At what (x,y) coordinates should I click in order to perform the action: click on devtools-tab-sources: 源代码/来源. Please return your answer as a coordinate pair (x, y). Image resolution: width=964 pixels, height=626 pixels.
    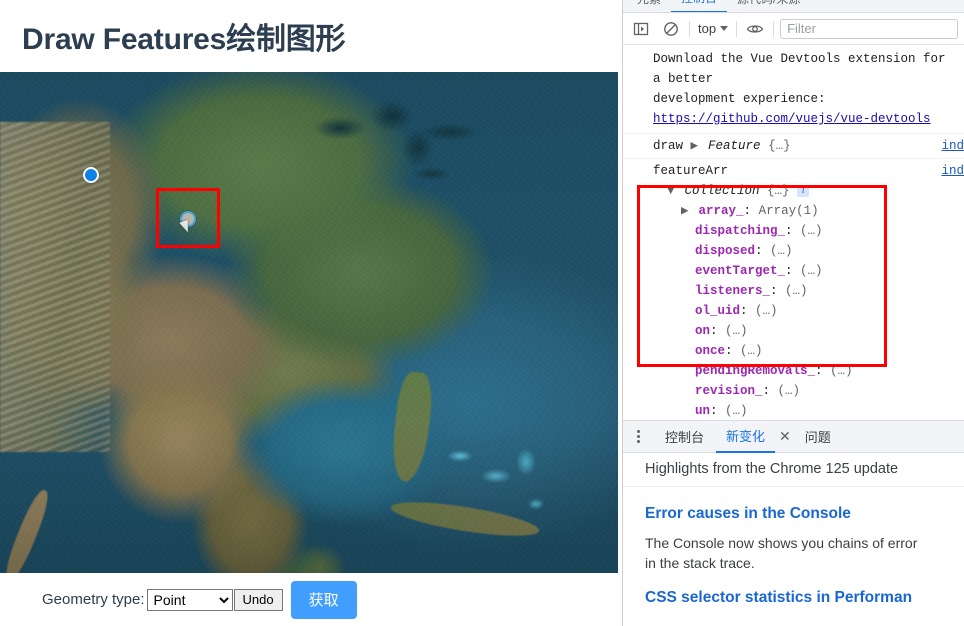
    Looking at the image, I should click on (768, 6).